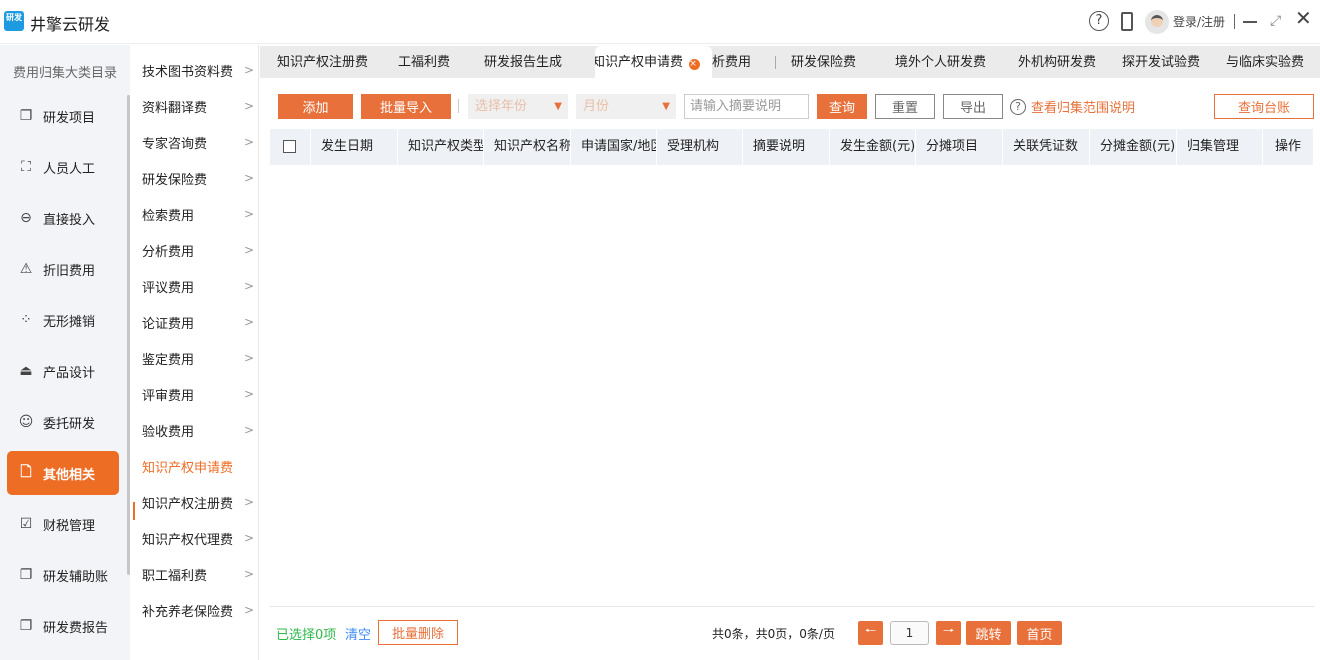 Image resolution: width=1320 pixels, height=660 pixels. What do you see at coordinates (775, 62) in the screenshot?
I see `tab-divider` at bounding box center [775, 62].